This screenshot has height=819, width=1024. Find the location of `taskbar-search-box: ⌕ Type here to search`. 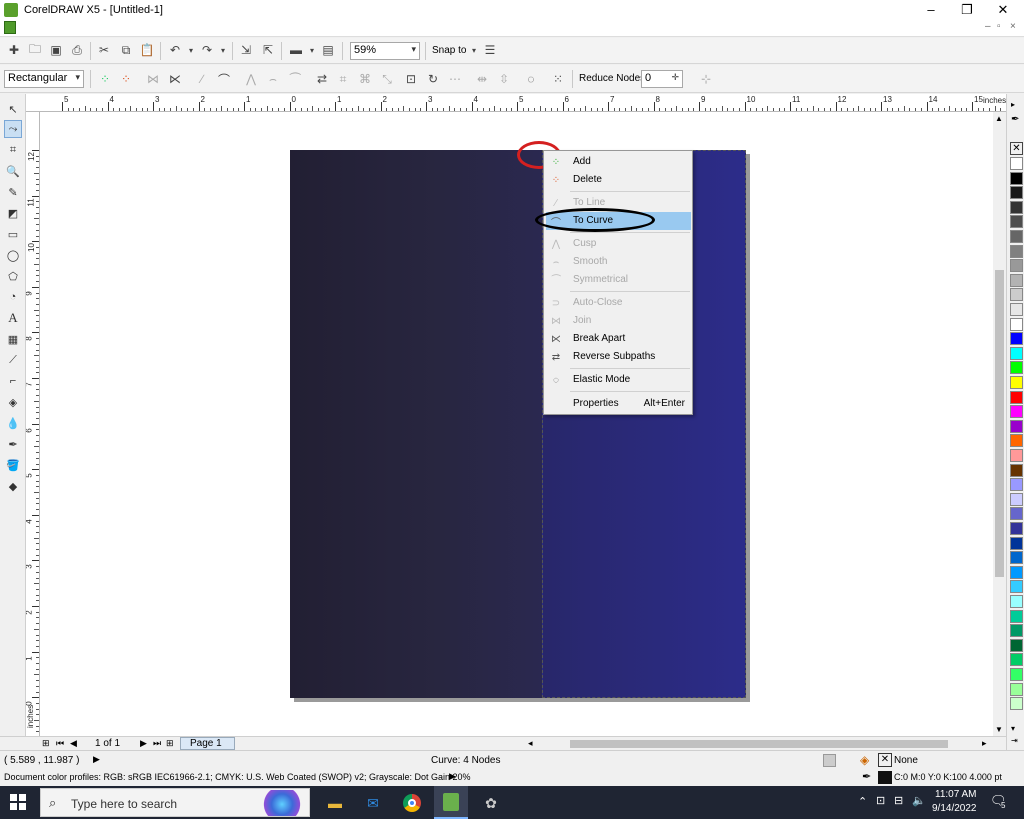

taskbar-search-box: ⌕ Type here to search is located at coordinates (175, 802).